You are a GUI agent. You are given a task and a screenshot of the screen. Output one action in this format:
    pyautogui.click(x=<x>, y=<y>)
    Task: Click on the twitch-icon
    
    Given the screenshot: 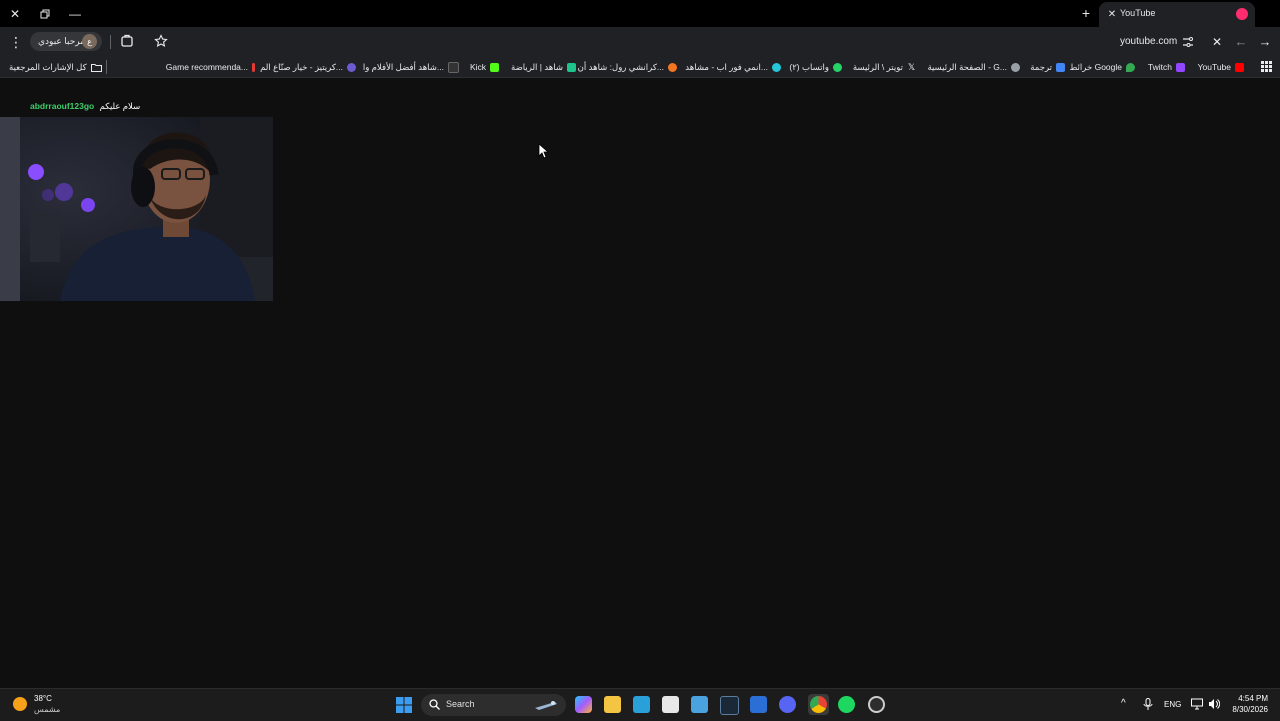 What is the action you would take?
    pyautogui.click(x=1180, y=67)
    